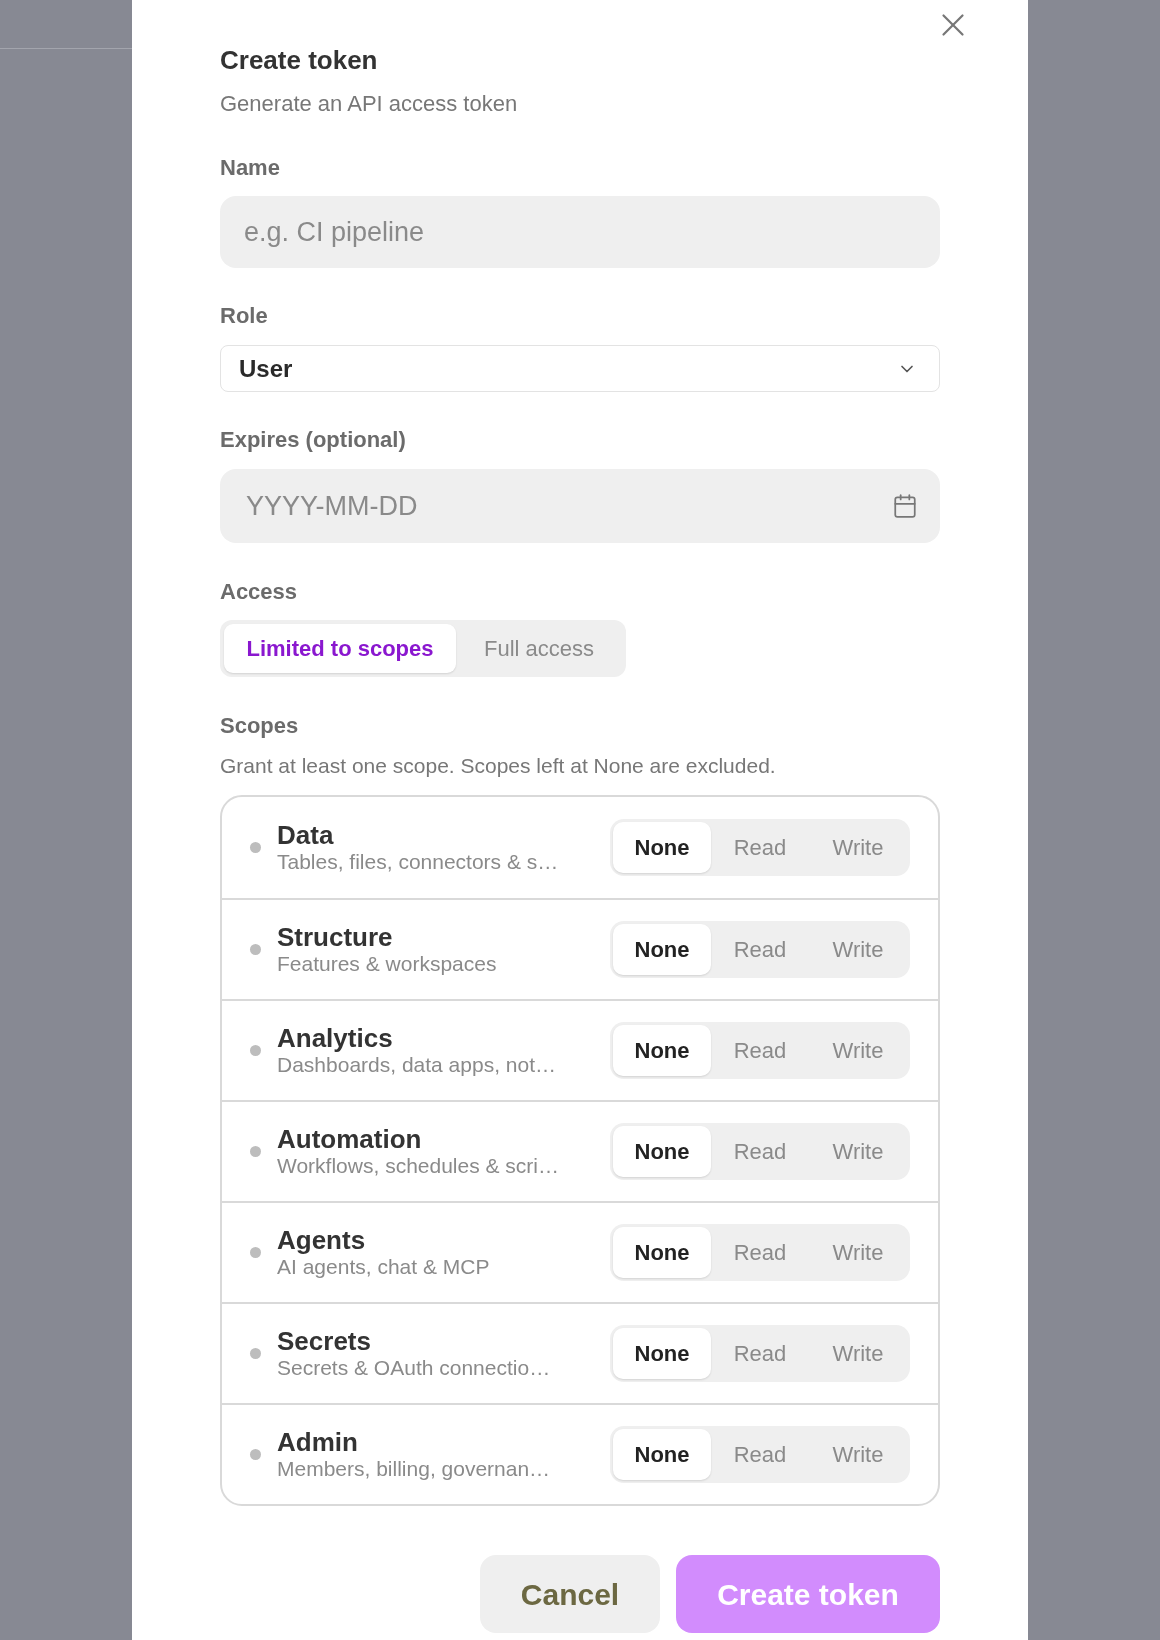  I want to click on scope-name: Agents, so click(321, 1239).